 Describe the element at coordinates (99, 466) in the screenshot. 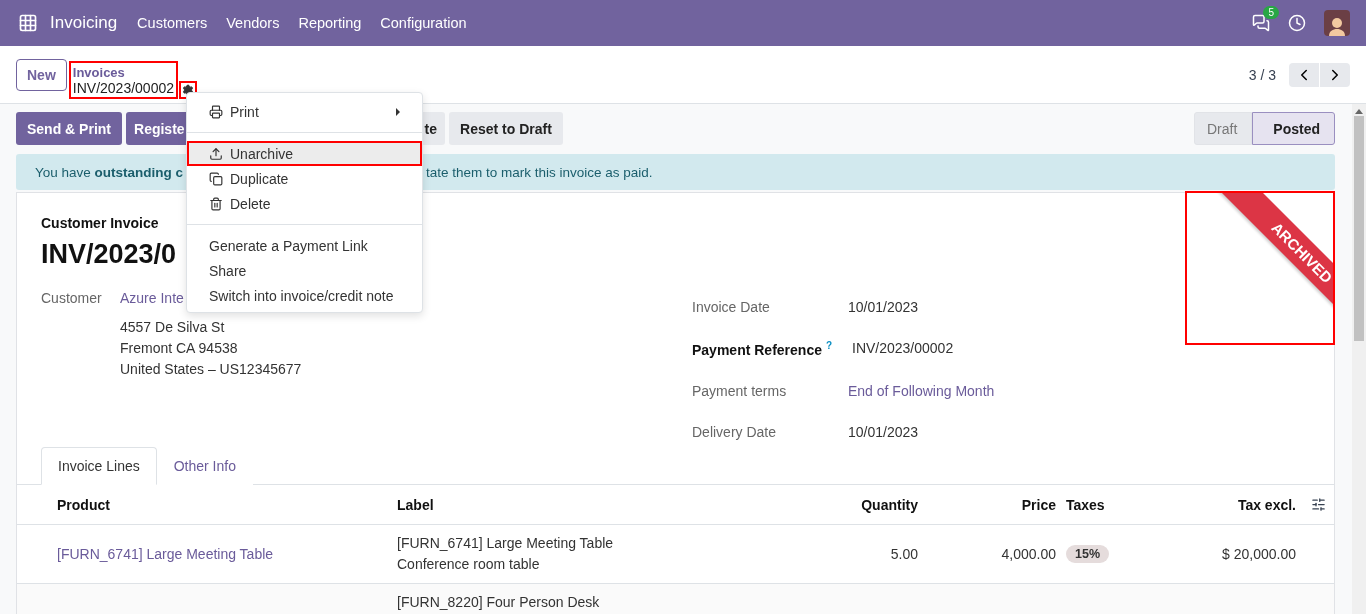

I see `tab: Invoice Lines` at that location.